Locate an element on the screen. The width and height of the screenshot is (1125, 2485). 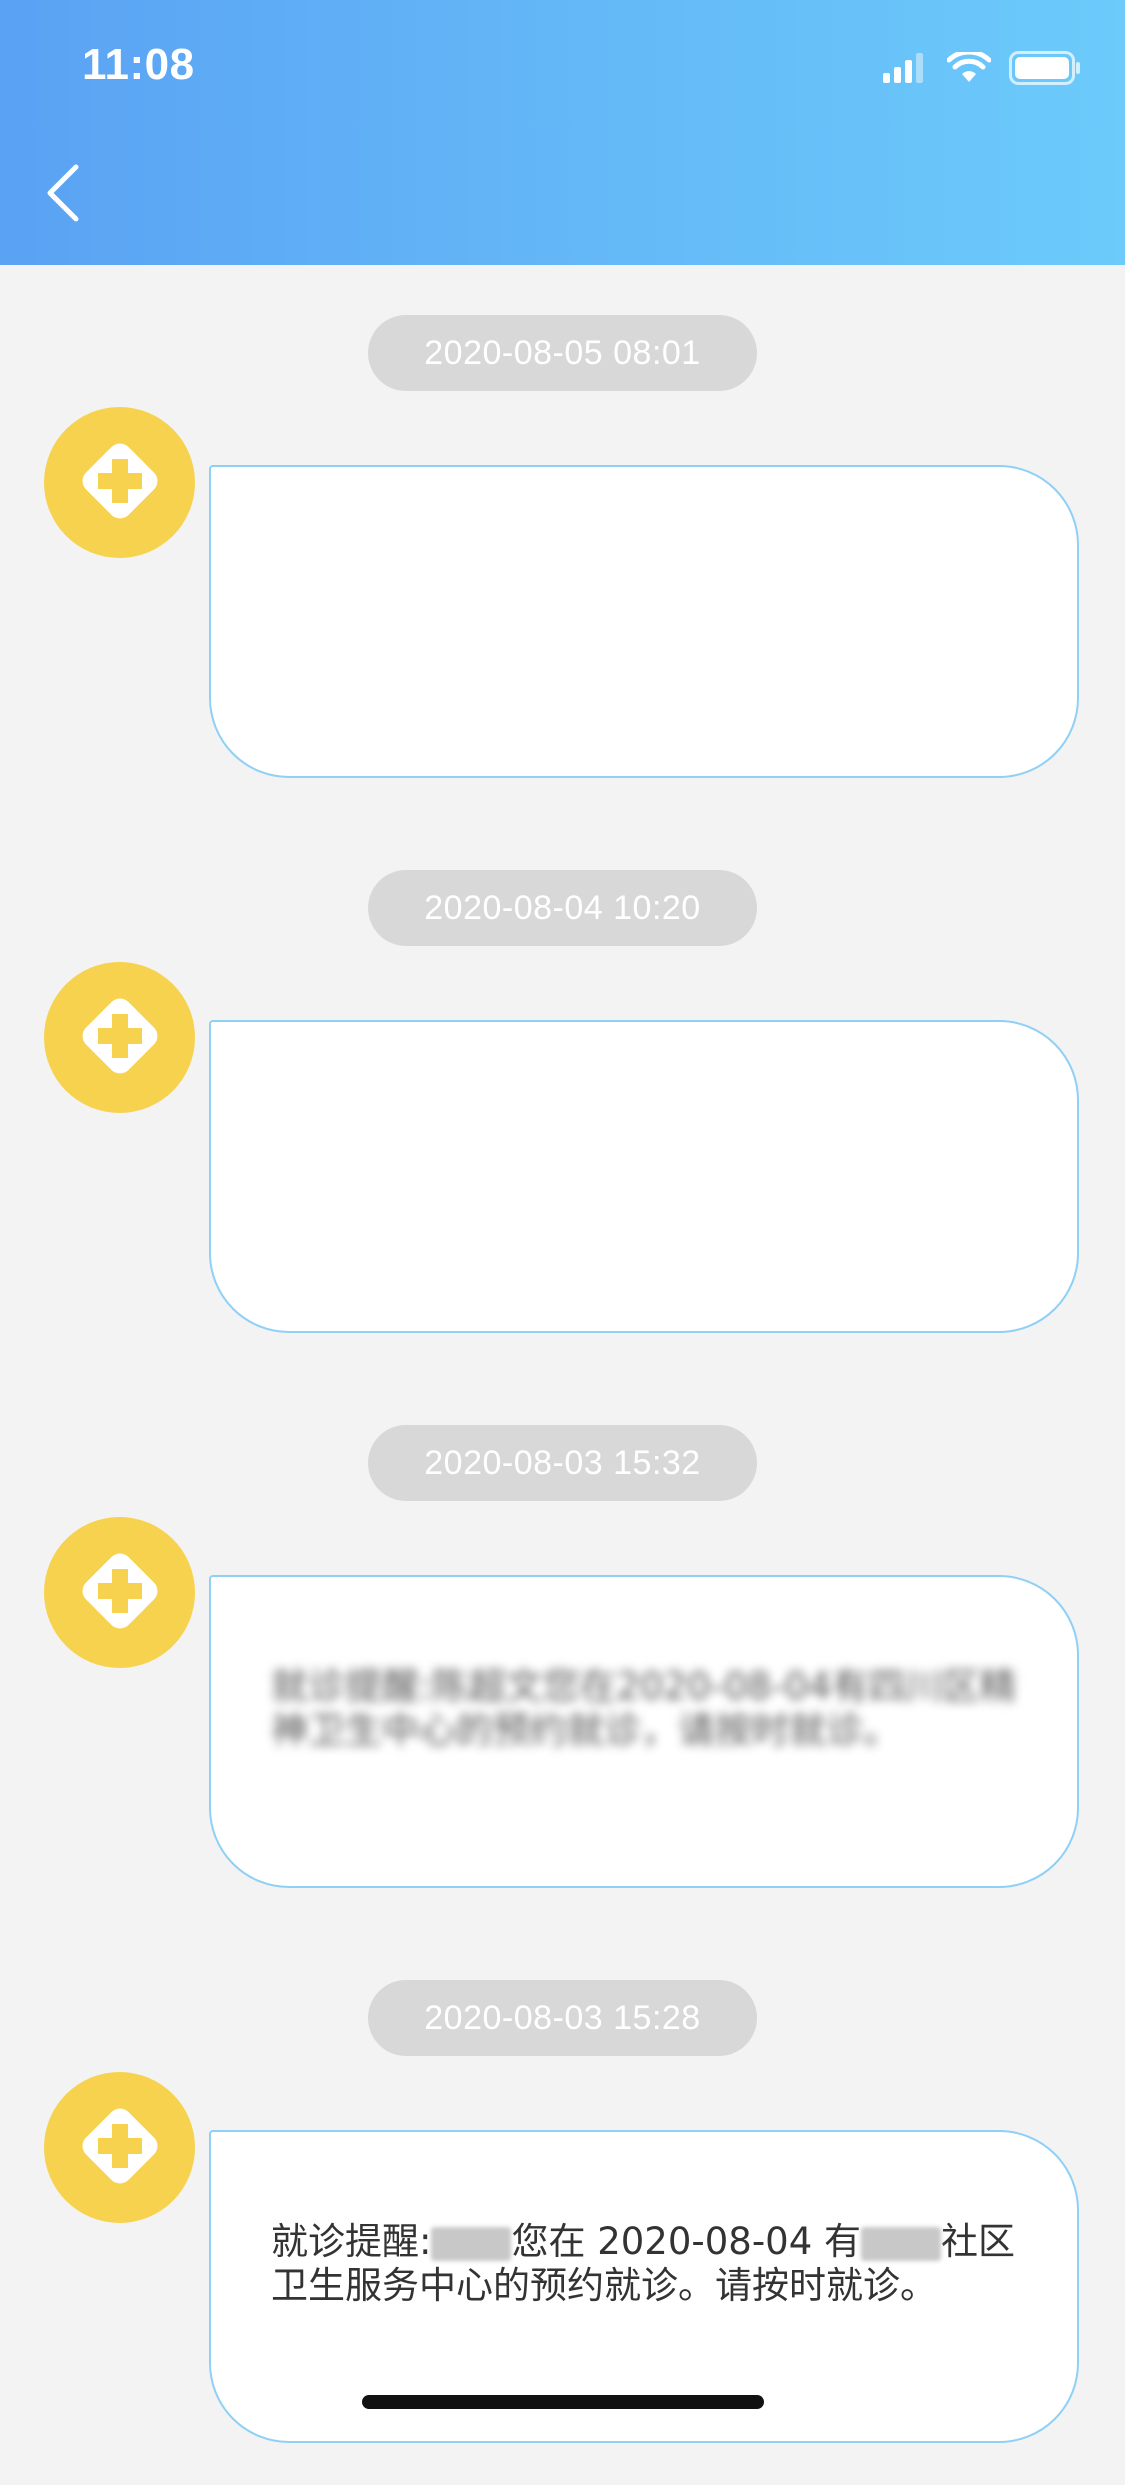
timestamp-pill: 2020-08-03 15:32 is located at coordinates (562, 1463).